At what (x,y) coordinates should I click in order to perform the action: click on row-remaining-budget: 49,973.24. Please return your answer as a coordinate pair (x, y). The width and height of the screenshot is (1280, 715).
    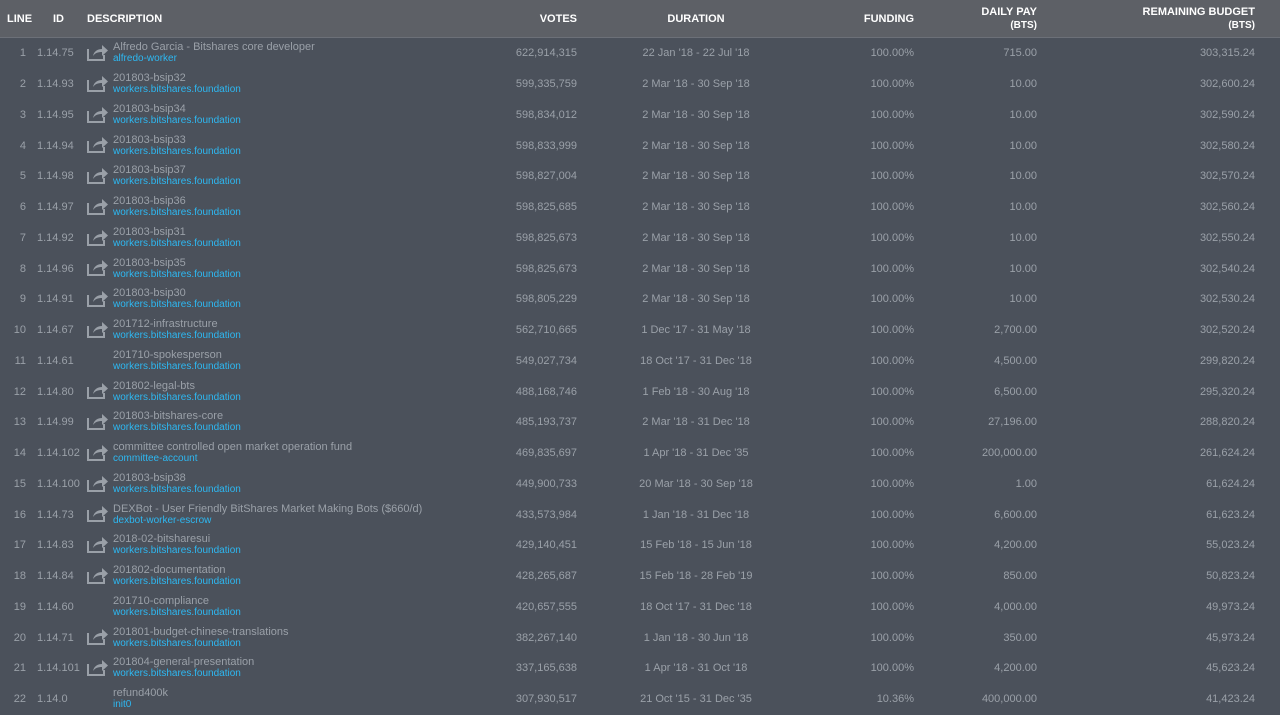
    Looking at the image, I should click on (1230, 606).